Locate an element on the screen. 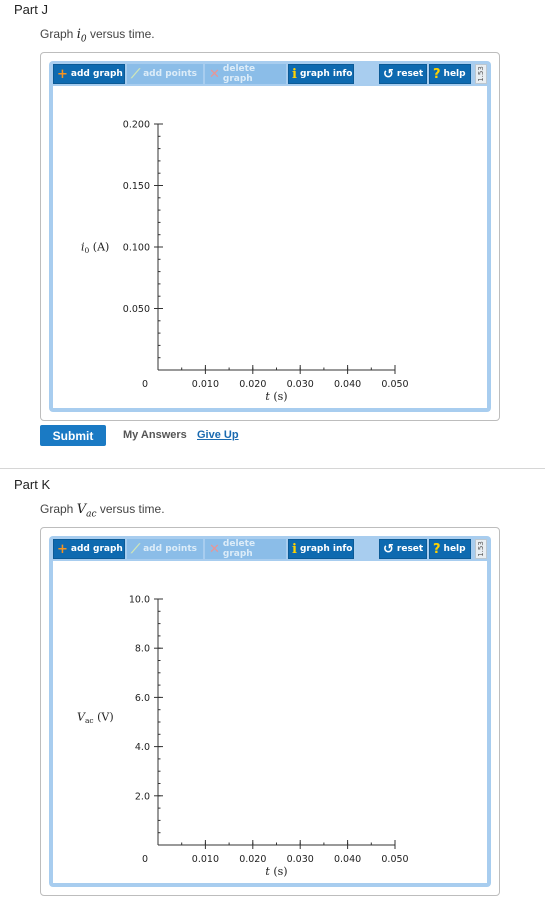 The width and height of the screenshot is (556, 897). part-k-title: Part K is located at coordinates (32, 484).